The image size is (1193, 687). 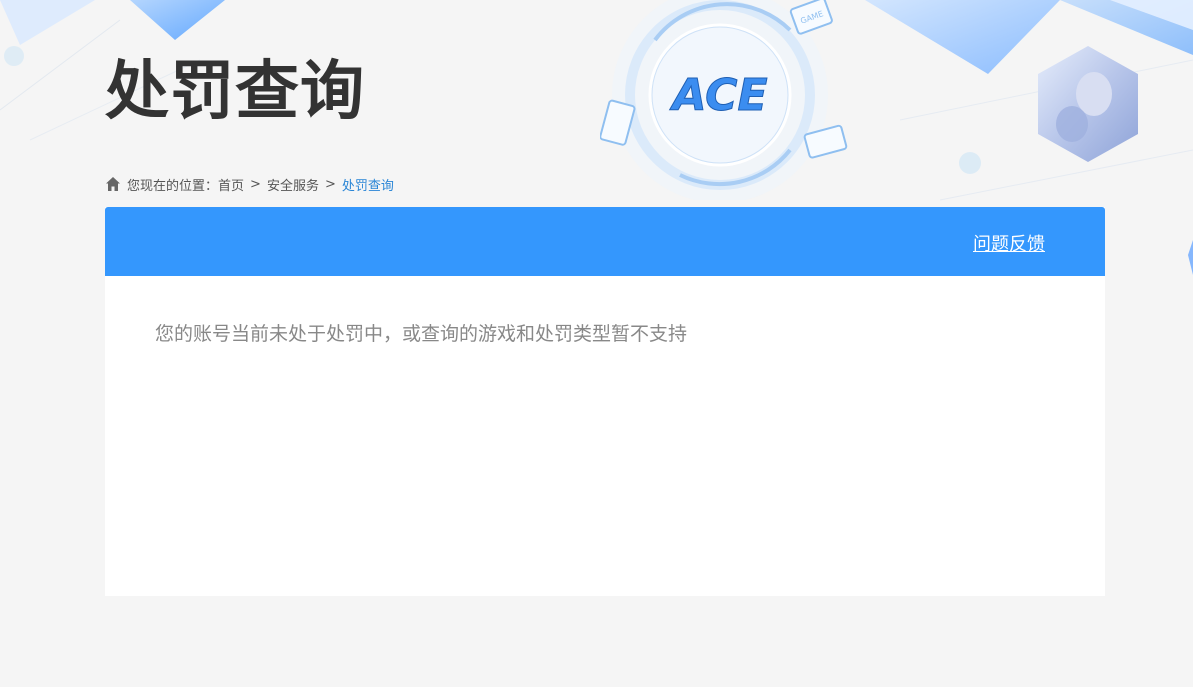 I want to click on breadcrumb-prefix: 您现在的位置：, so click(x=173, y=186).